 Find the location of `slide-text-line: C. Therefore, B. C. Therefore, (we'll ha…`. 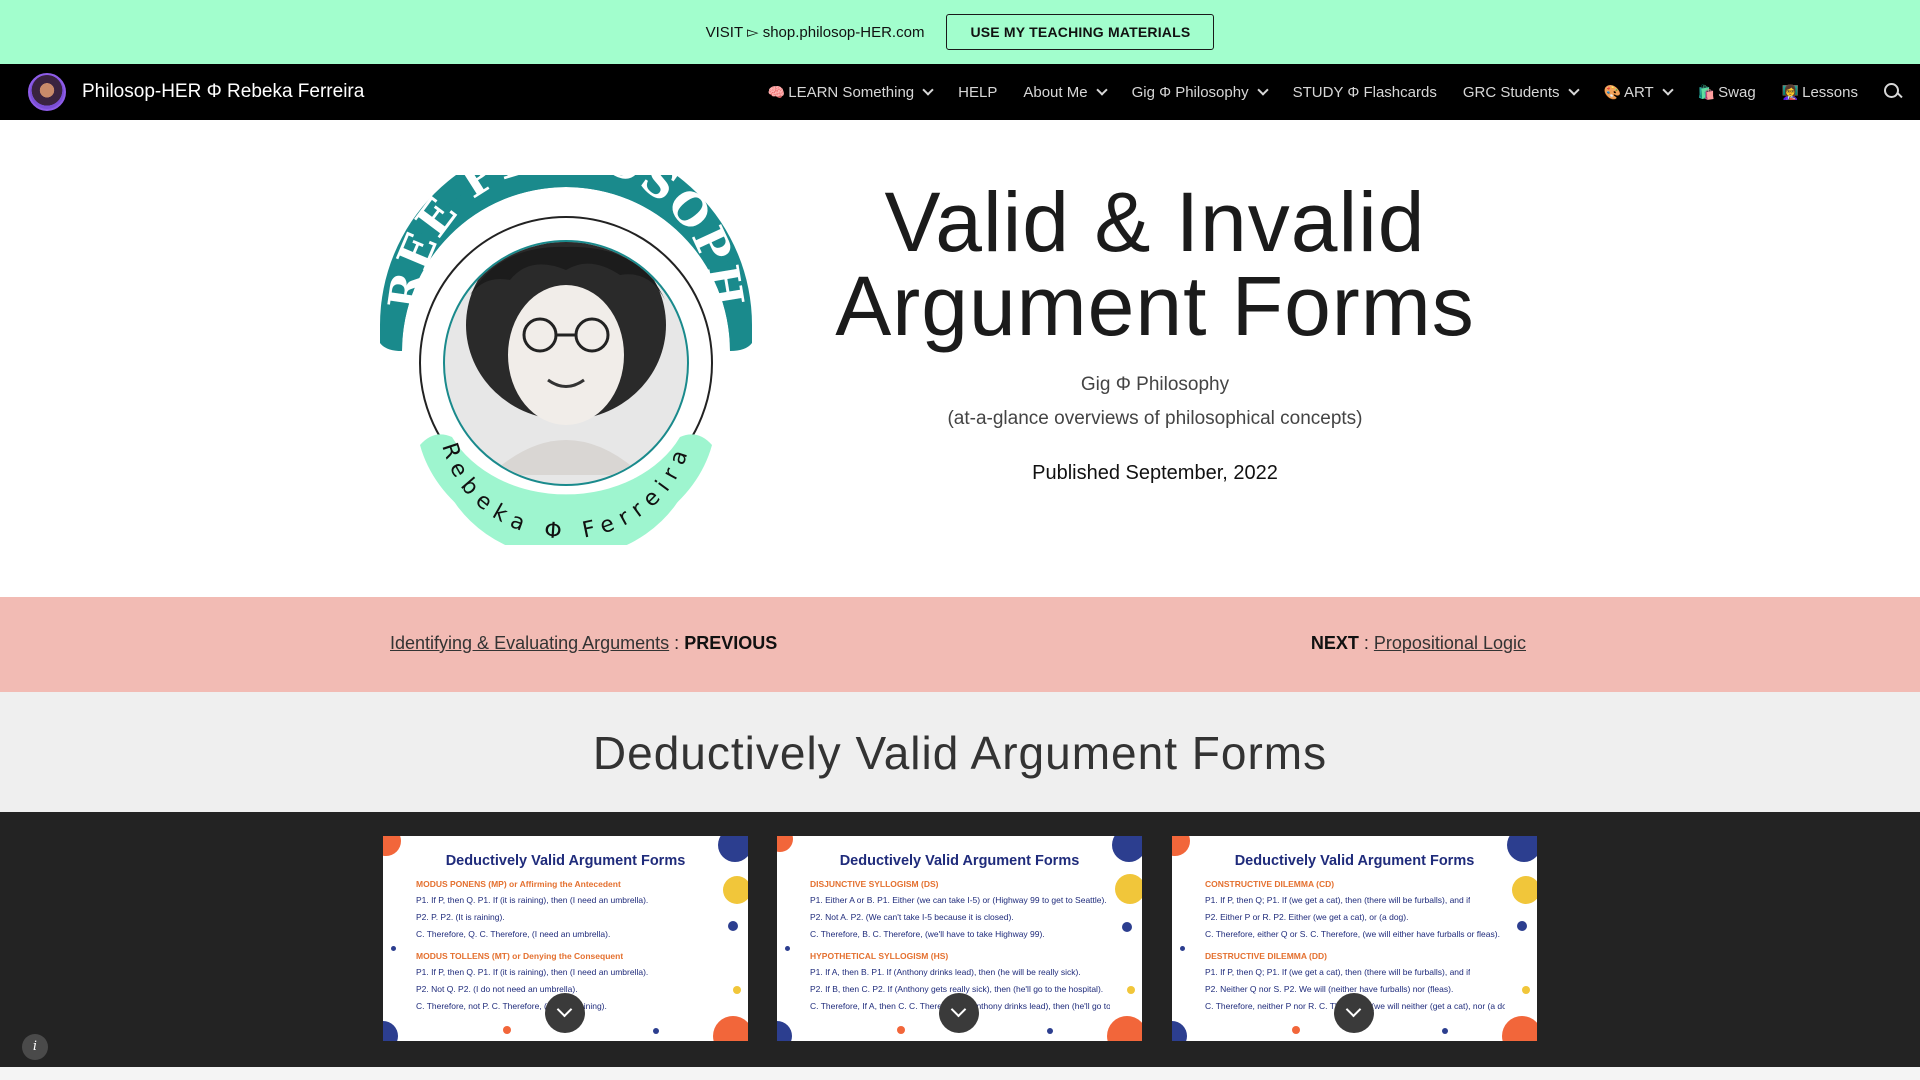

slide-text-line: C. Therefore, B. C. Therefore, (we'll ha… is located at coordinates (927, 934).